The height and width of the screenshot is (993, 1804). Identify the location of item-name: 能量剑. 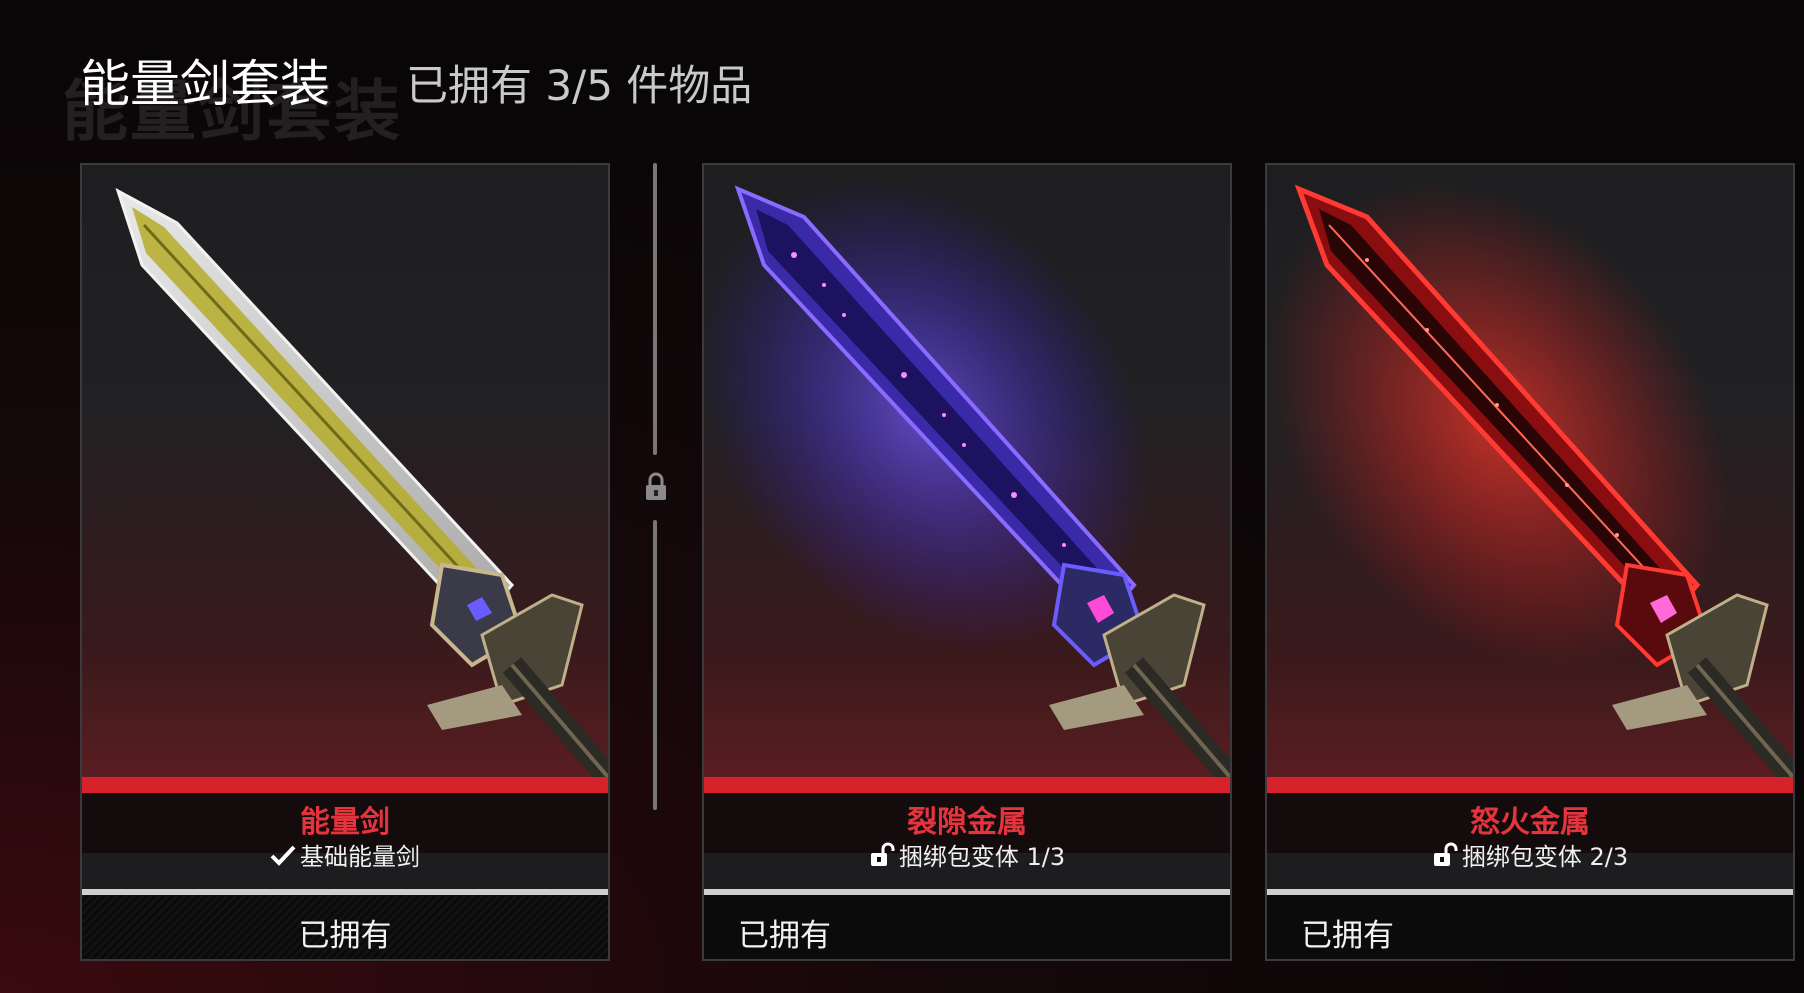
(345, 822).